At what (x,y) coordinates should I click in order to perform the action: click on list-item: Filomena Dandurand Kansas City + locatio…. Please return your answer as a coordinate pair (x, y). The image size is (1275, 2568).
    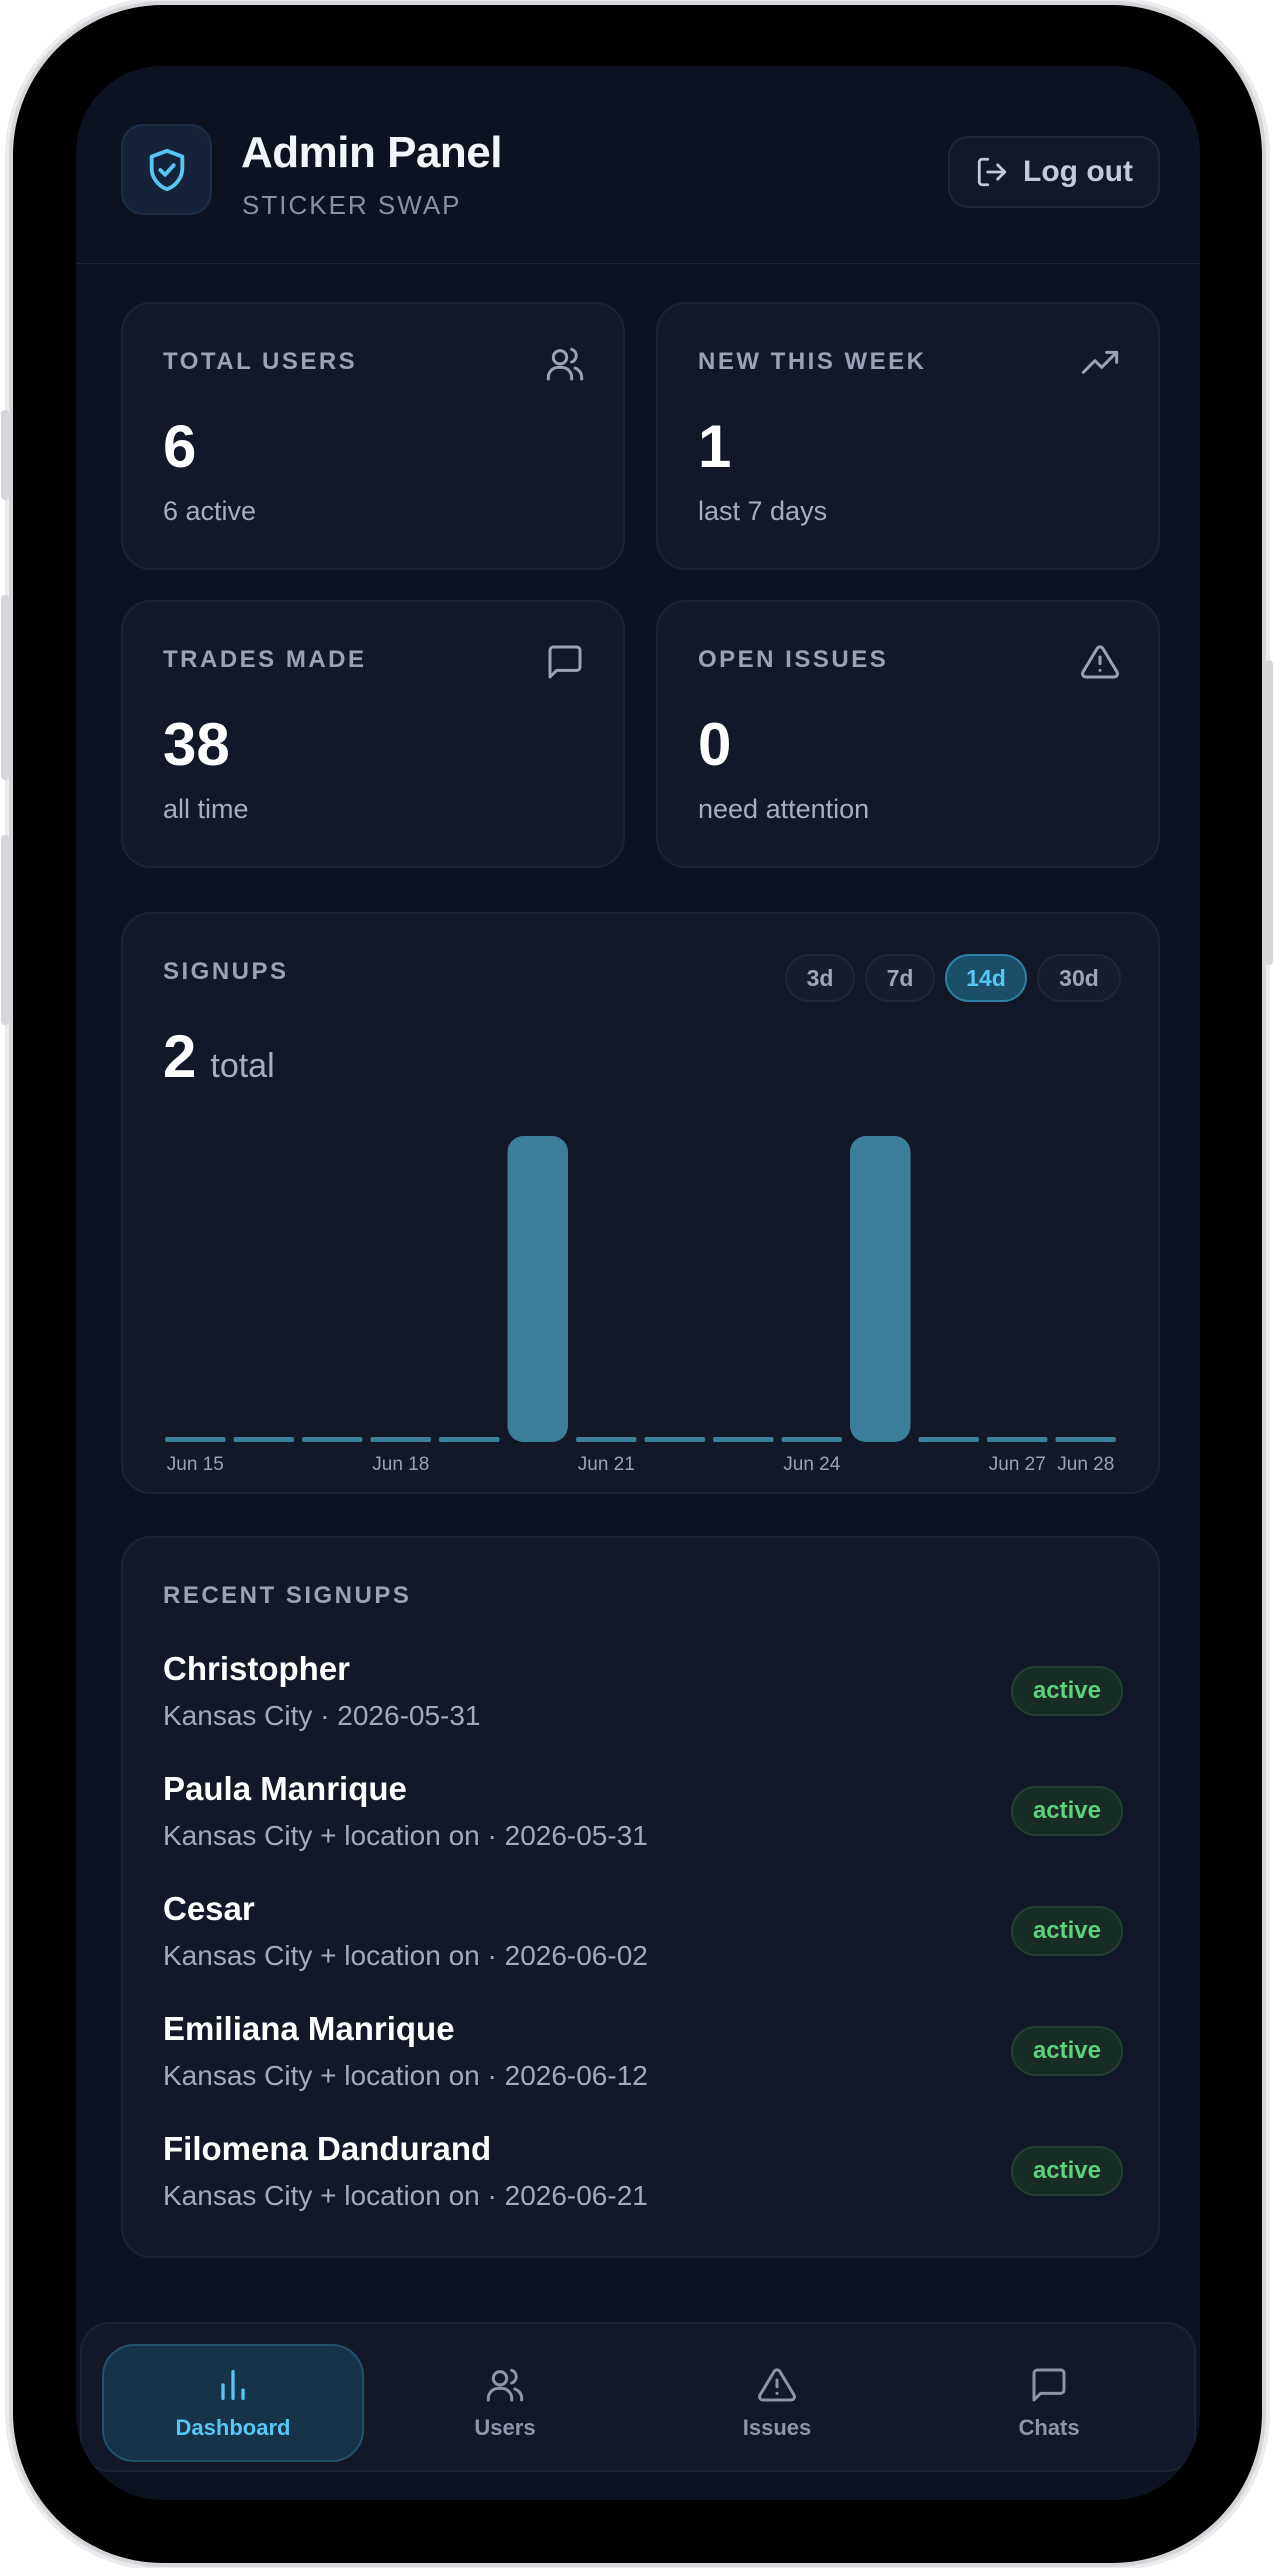
    Looking at the image, I should click on (643, 2180).